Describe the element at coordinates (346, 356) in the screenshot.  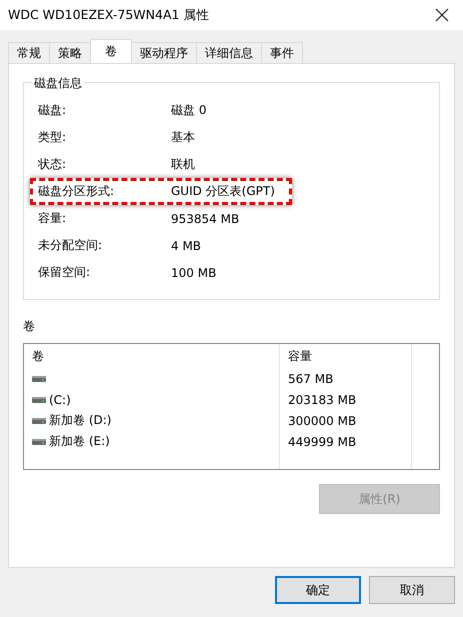
I see `column-header: 容量` at that location.